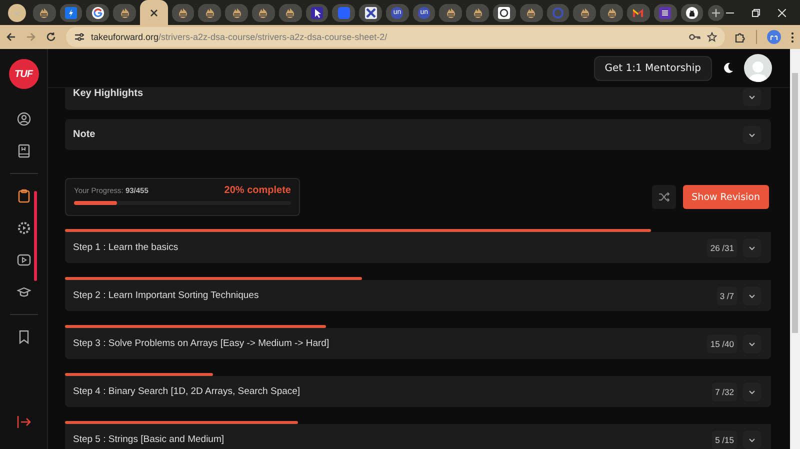  What do you see at coordinates (24, 337) in the screenshot?
I see `bookmark-icon` at bounding box center [24, 337].